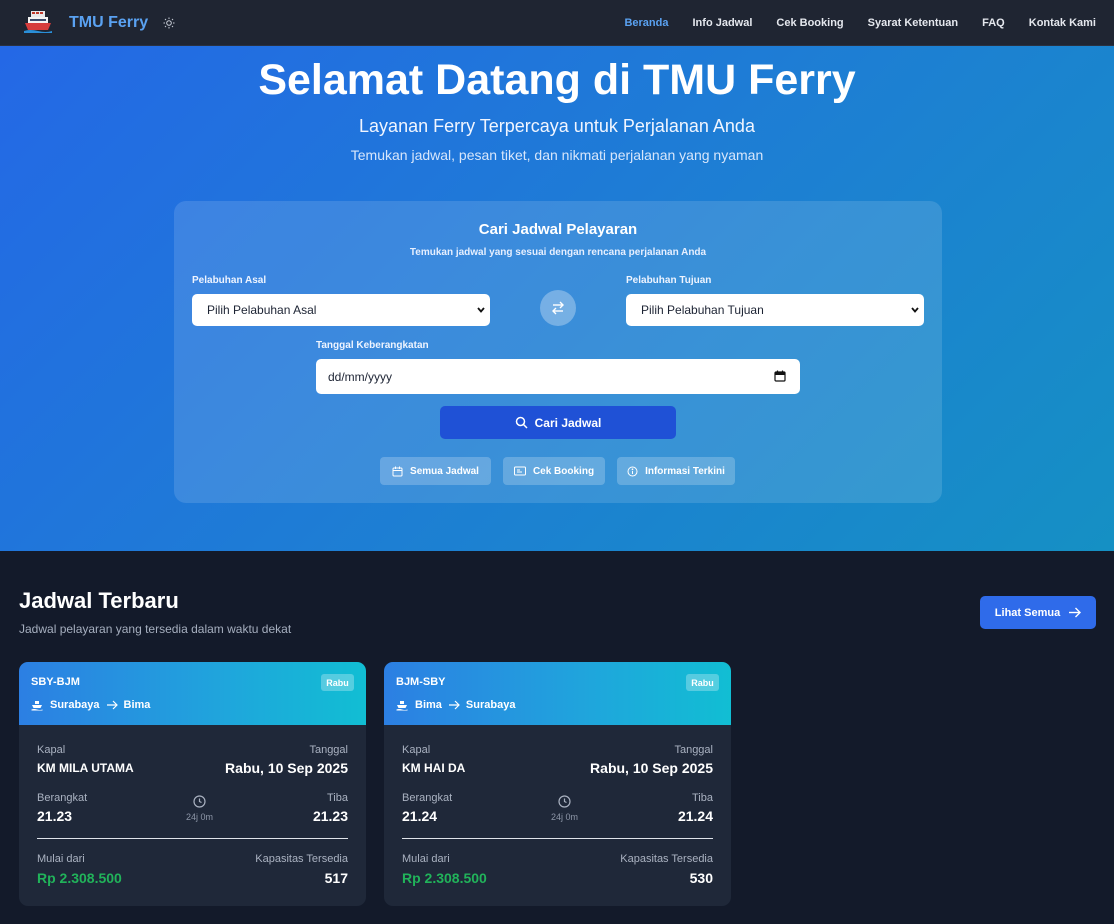  What do you see at coordinates (519, 471) in the screenshot?
I see `ticket-icon` at bounding box center [519, 471].